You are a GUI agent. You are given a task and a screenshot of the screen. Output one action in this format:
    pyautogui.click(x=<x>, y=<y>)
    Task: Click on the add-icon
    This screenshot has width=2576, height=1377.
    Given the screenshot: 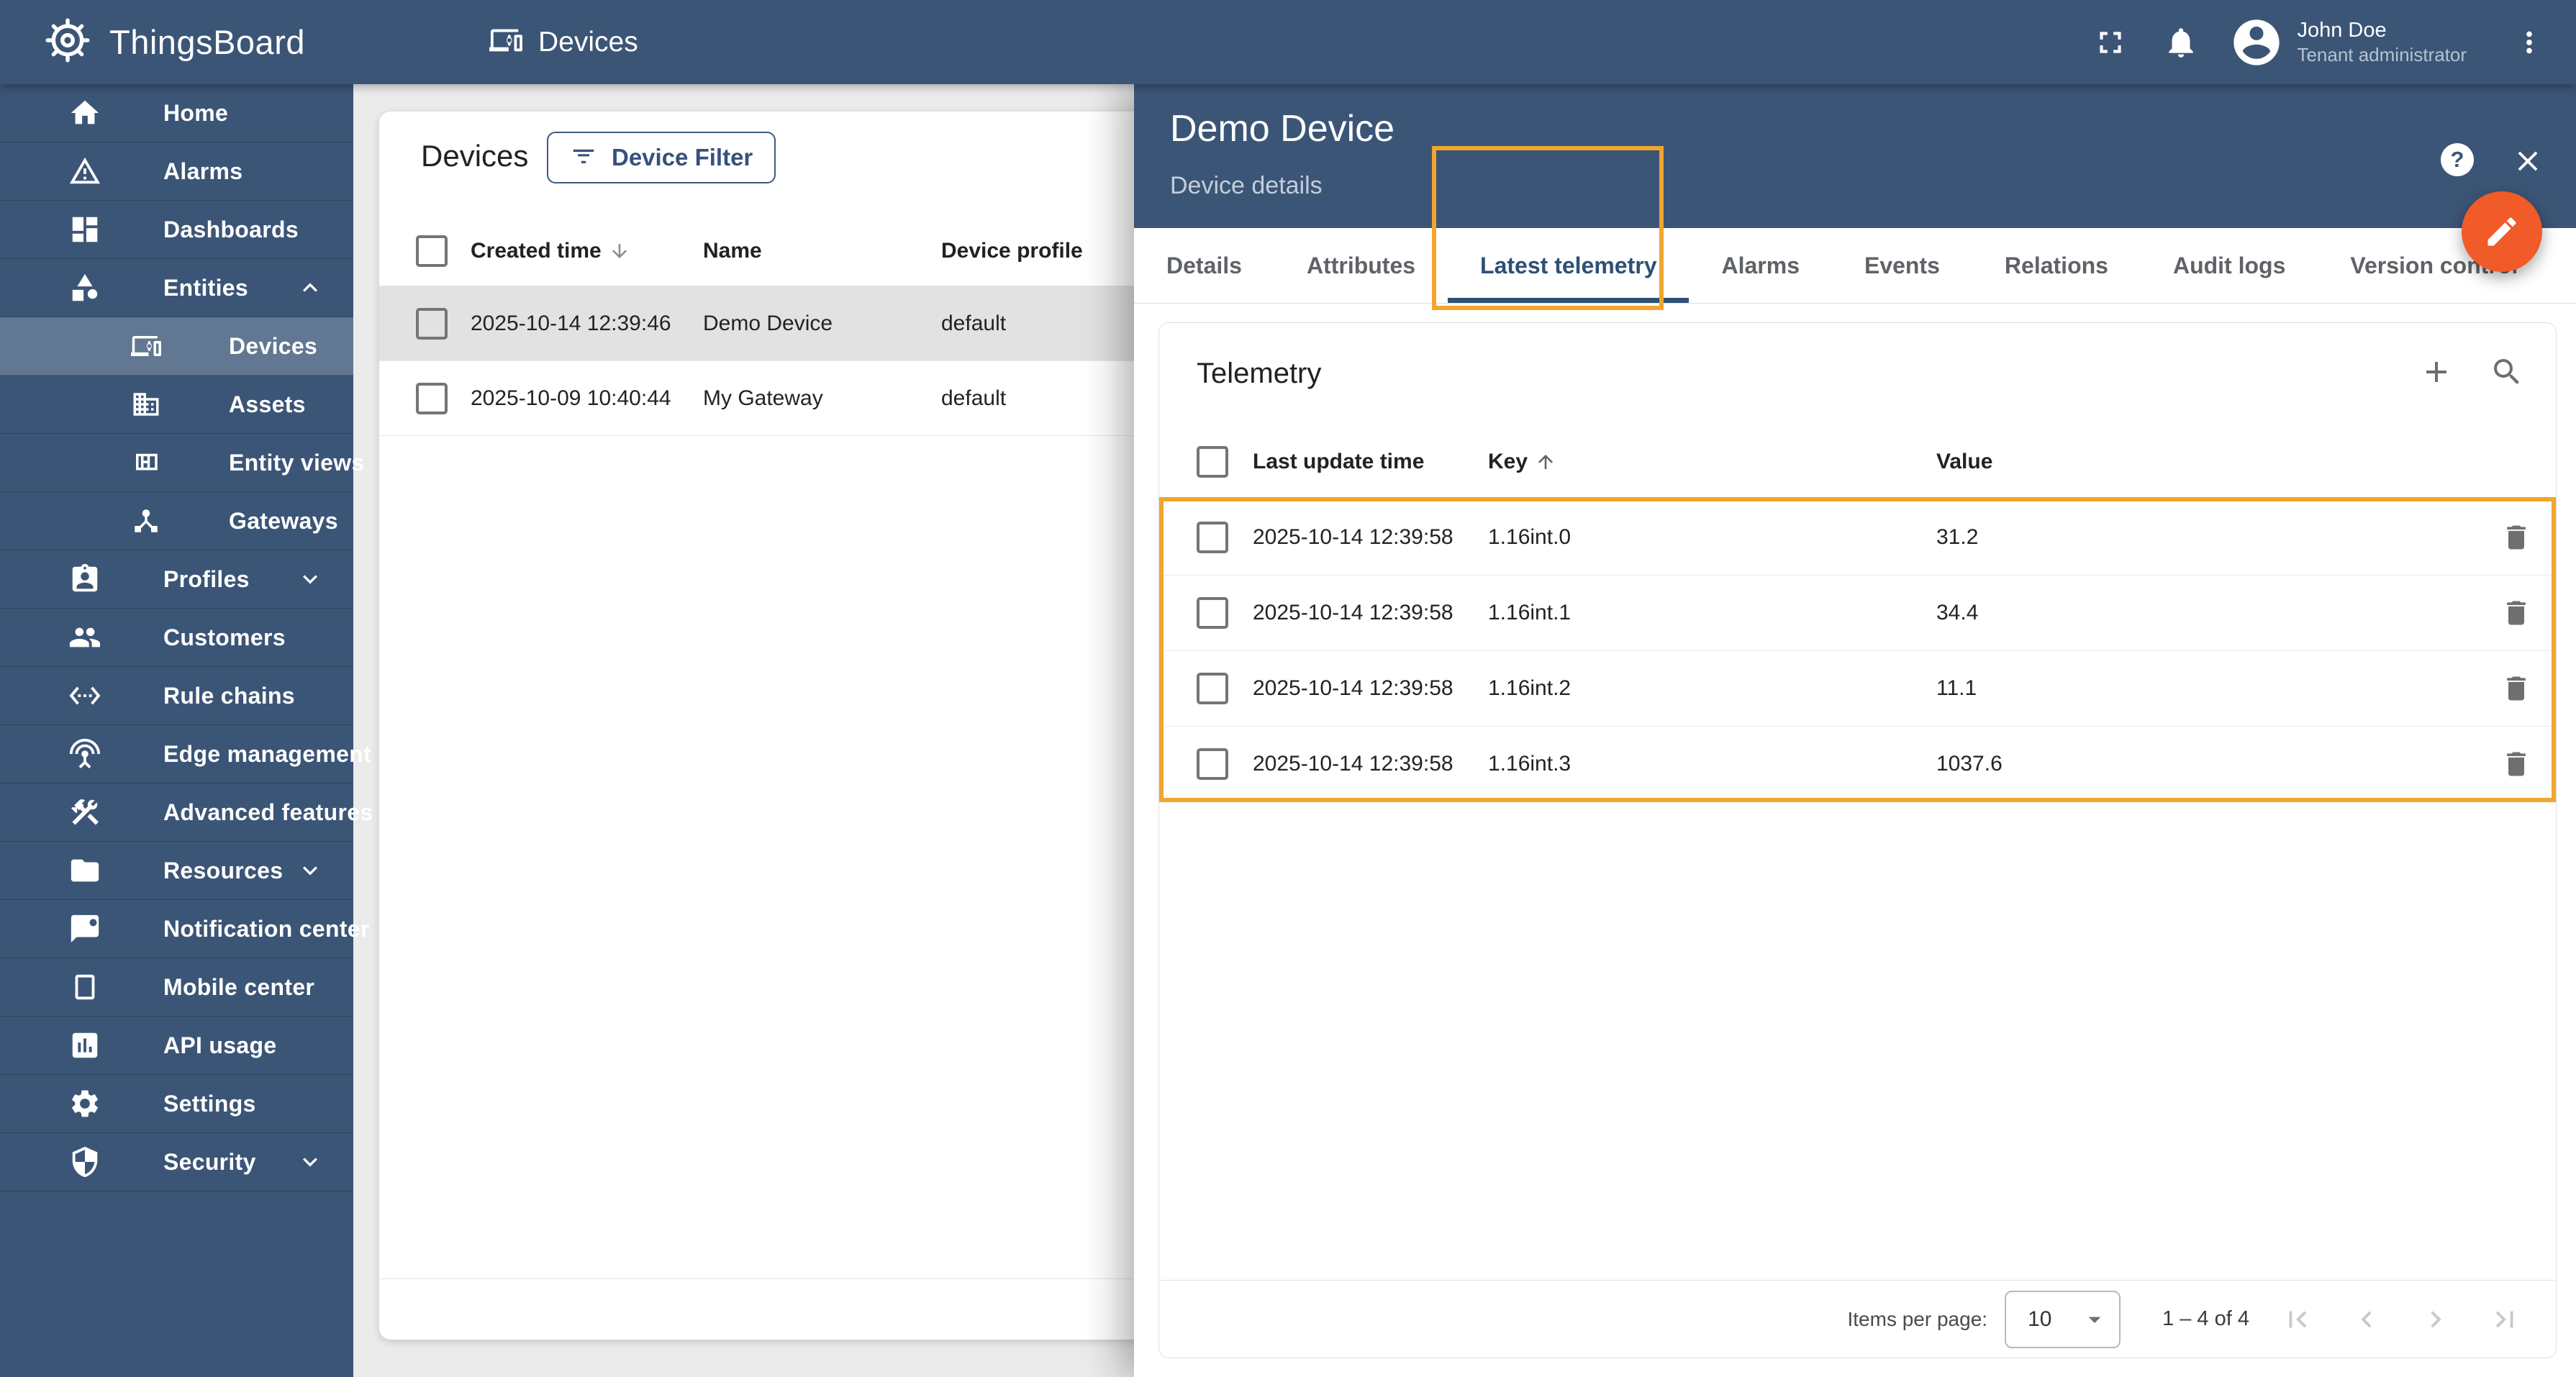 What is the action you would take?
    pyautogui.click(x=2436, y=372)
    